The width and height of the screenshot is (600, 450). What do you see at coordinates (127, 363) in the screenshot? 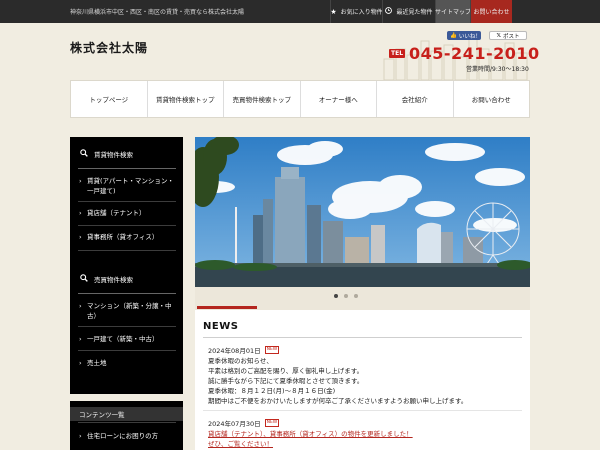
I see `sidebar-item-sale-land: 売土地` at bounding box center [127, 363].